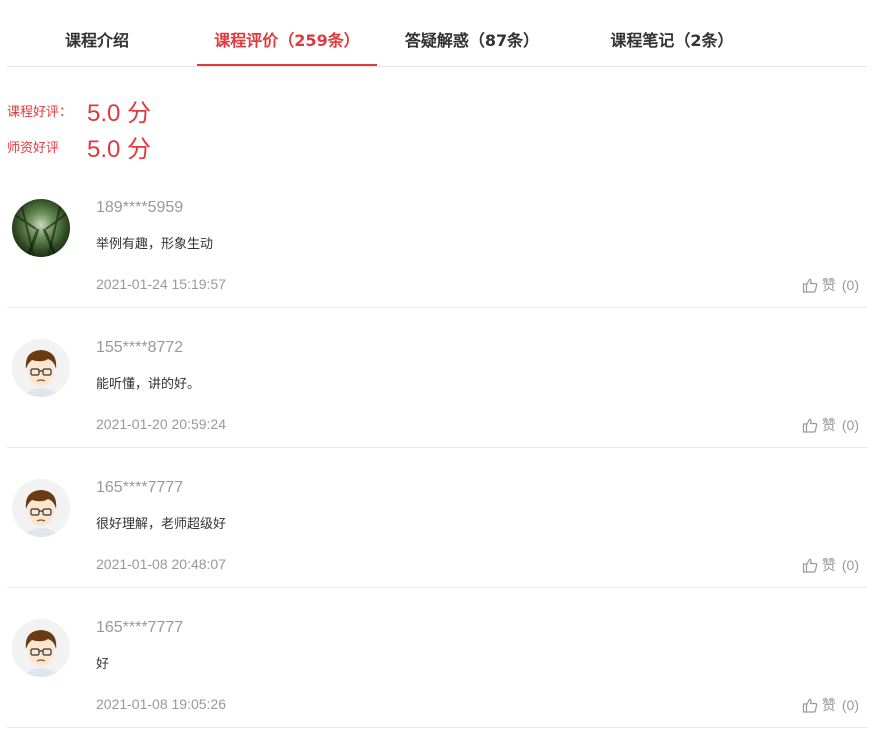  Describe the element at coordinates (148, 384) in the screenshot. I see `comment-content: 能听懂，讲的好。` at that location.